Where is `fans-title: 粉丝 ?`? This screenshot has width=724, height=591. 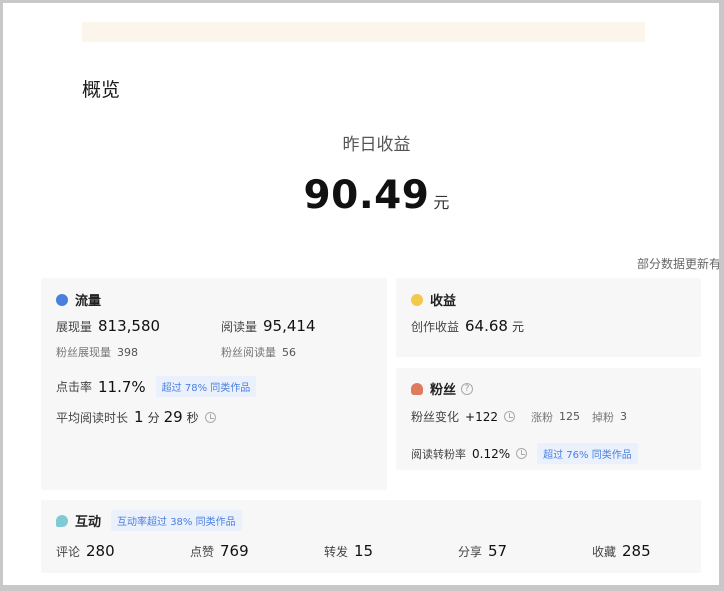 fans-title: 粉丝 ? is located at coordinates (442, 388).